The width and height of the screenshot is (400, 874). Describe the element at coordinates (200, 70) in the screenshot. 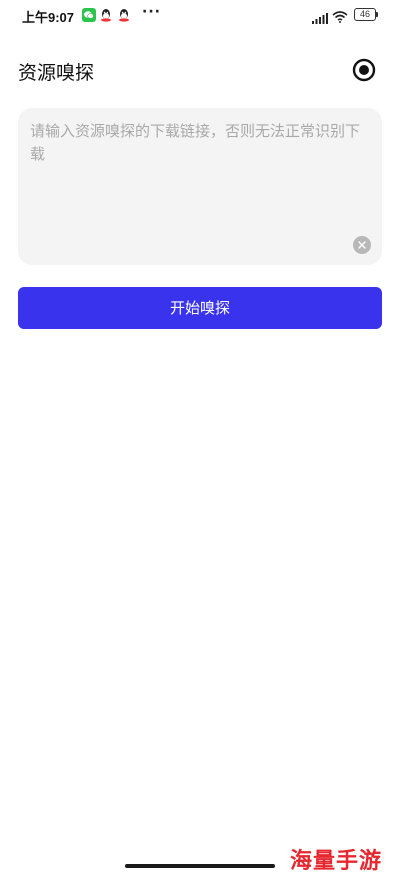

I see `page-header: 资源嗅探` at that location.